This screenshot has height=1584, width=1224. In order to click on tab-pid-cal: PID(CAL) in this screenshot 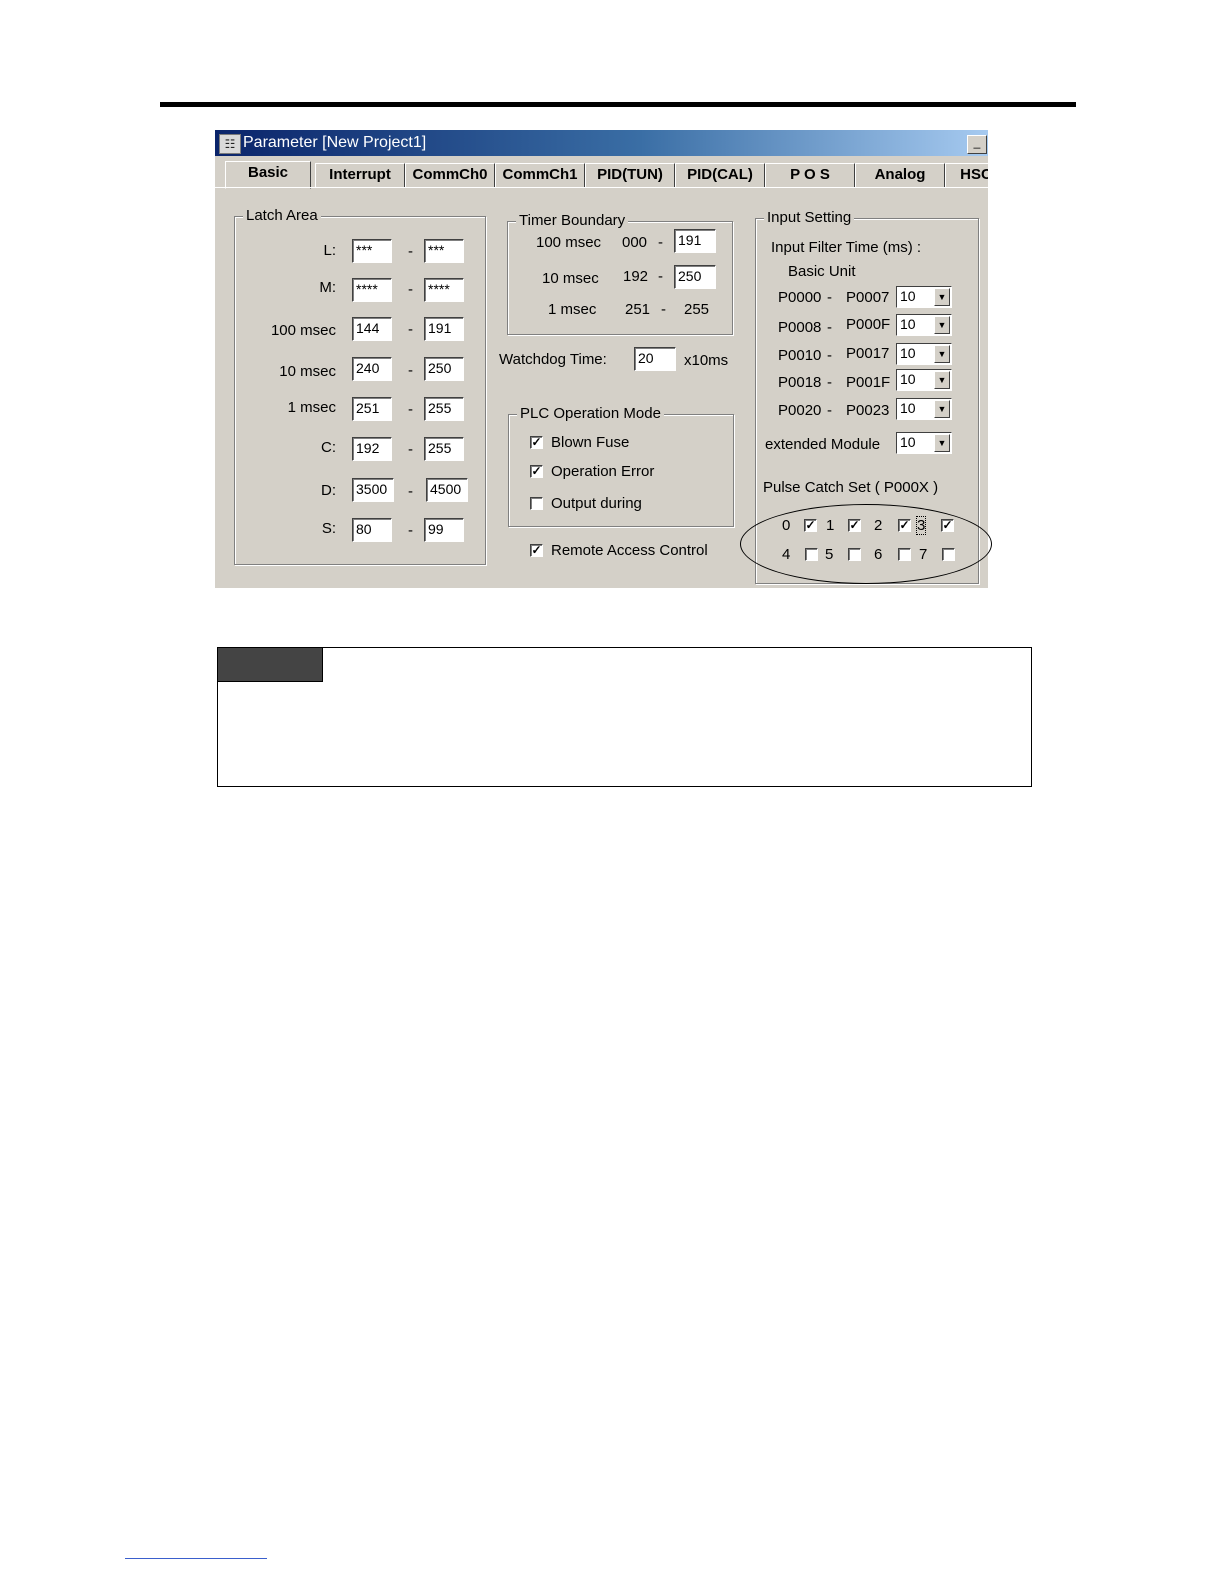, I will do `click(720, 175)`.